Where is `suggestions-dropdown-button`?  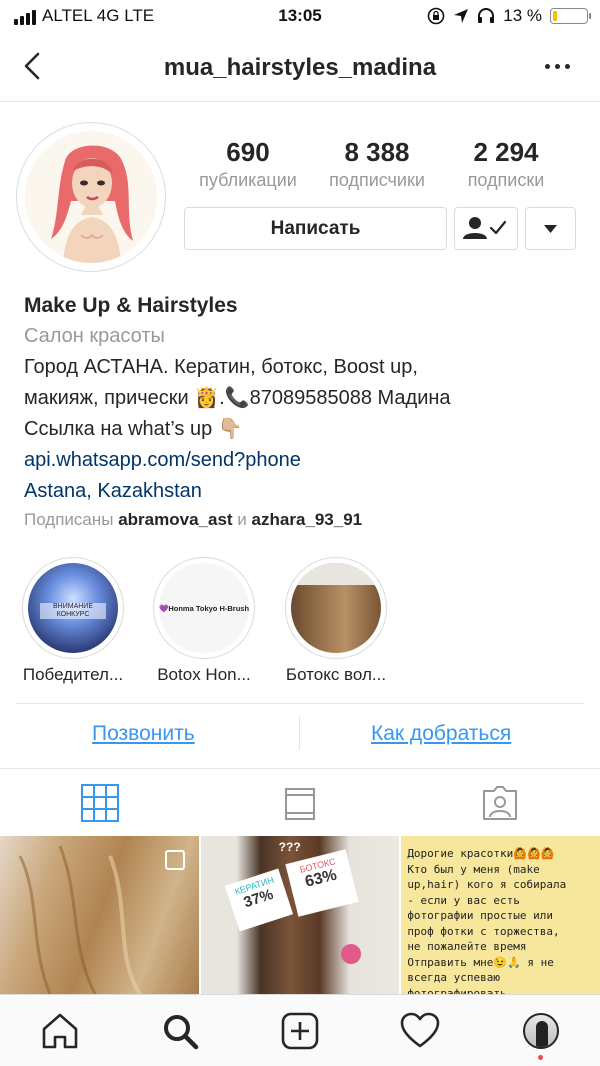
suggestions-dropdown-button is located at coordinates (550, 228).